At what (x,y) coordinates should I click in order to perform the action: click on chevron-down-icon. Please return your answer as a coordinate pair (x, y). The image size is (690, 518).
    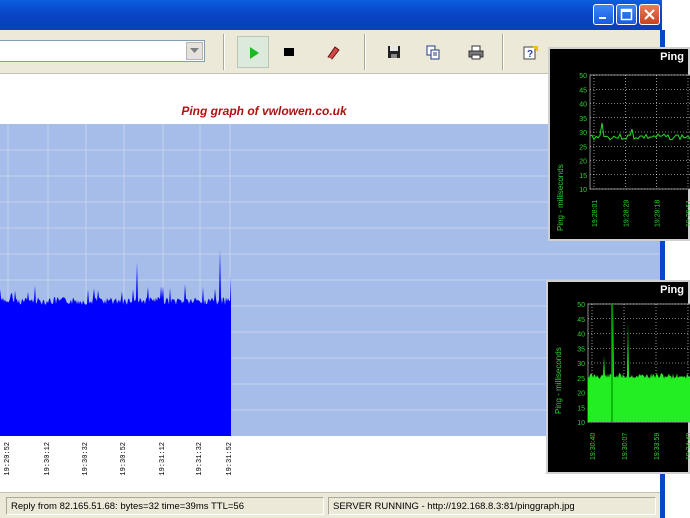
    Looking at the image, I should click on (194, 50).